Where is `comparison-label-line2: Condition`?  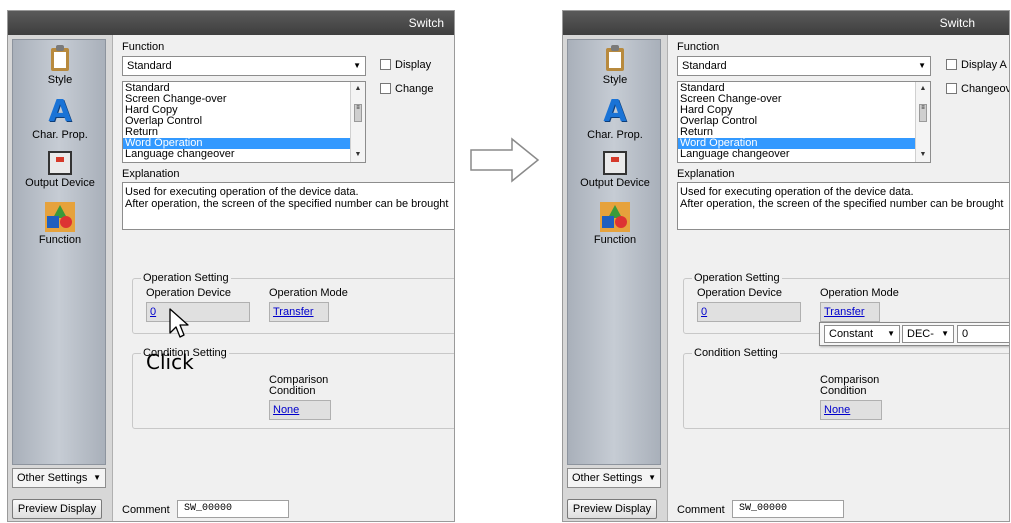 comparison-label-line2: Condition is located at coordinates (843, 391).